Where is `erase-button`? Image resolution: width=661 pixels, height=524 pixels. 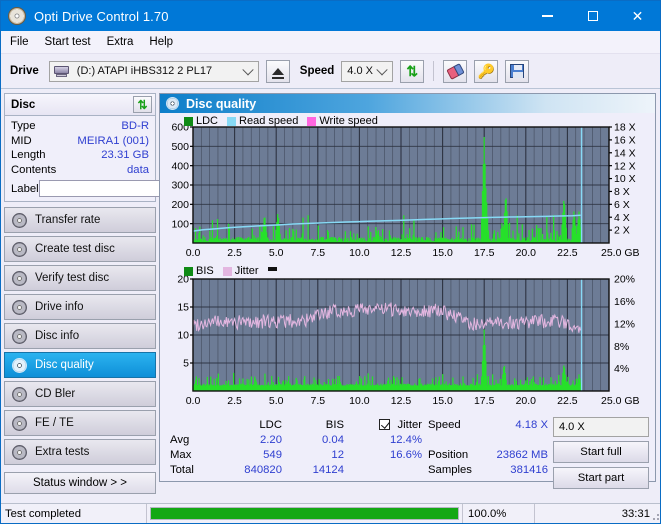
erase-button is located at coordinates (455, 71).